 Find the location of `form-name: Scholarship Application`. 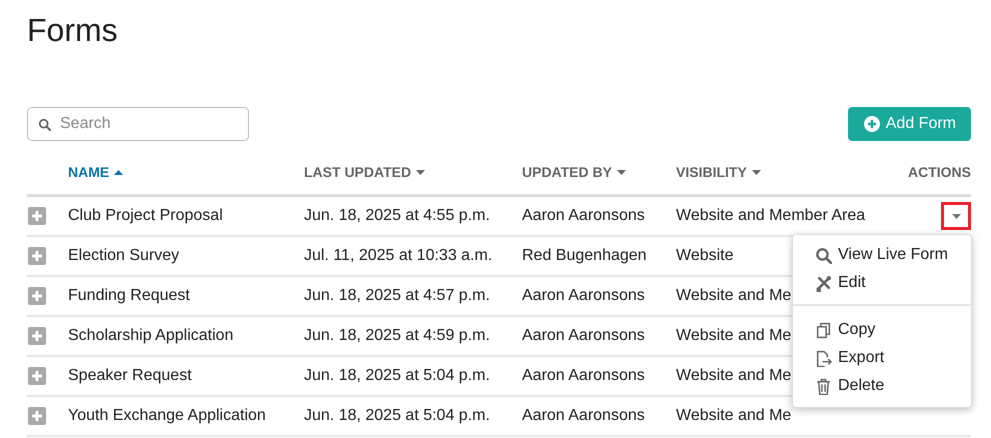

form-name: Scholarship Application is located at coordinates (151, 336).